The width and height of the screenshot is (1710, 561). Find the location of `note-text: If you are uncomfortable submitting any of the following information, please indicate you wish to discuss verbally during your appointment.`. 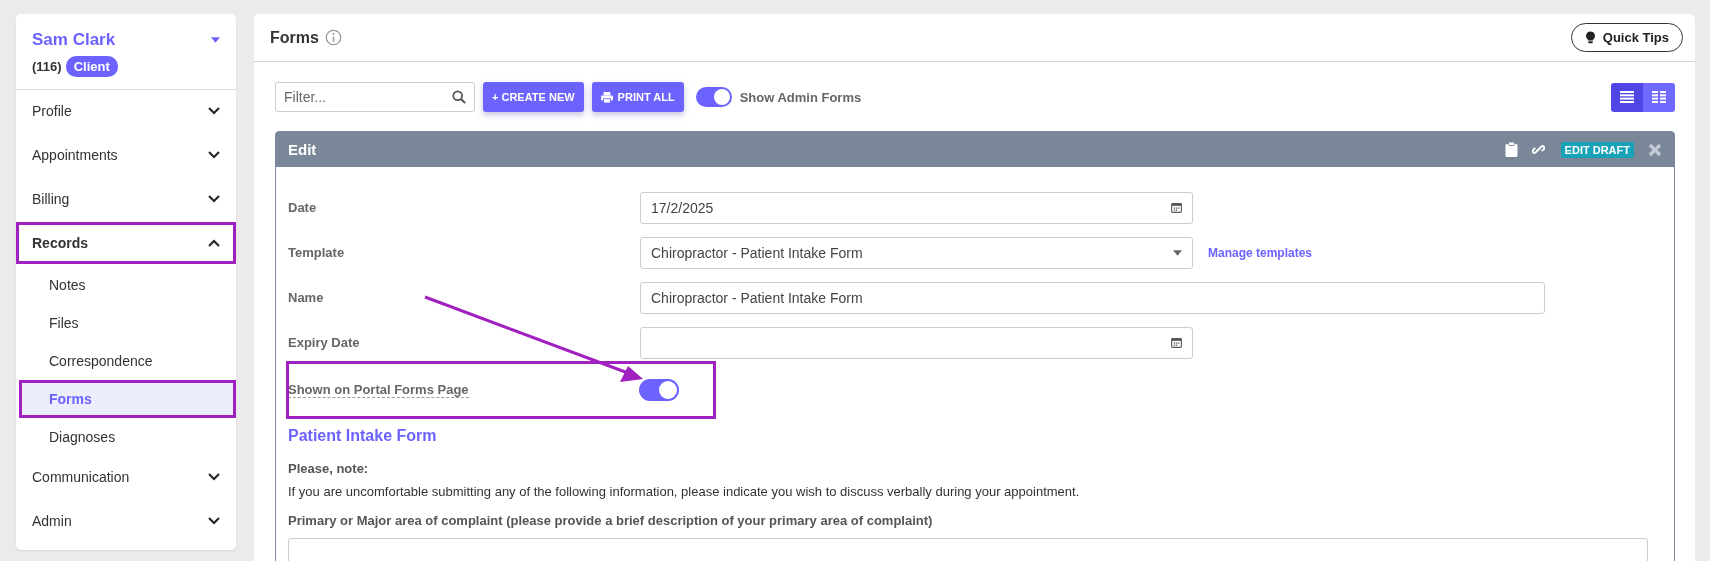

note-text: If you are uncomfortable submitting any of the following information, please indicate you wish to discuss verbally during your appointment. is located at coordinates (684, 491).